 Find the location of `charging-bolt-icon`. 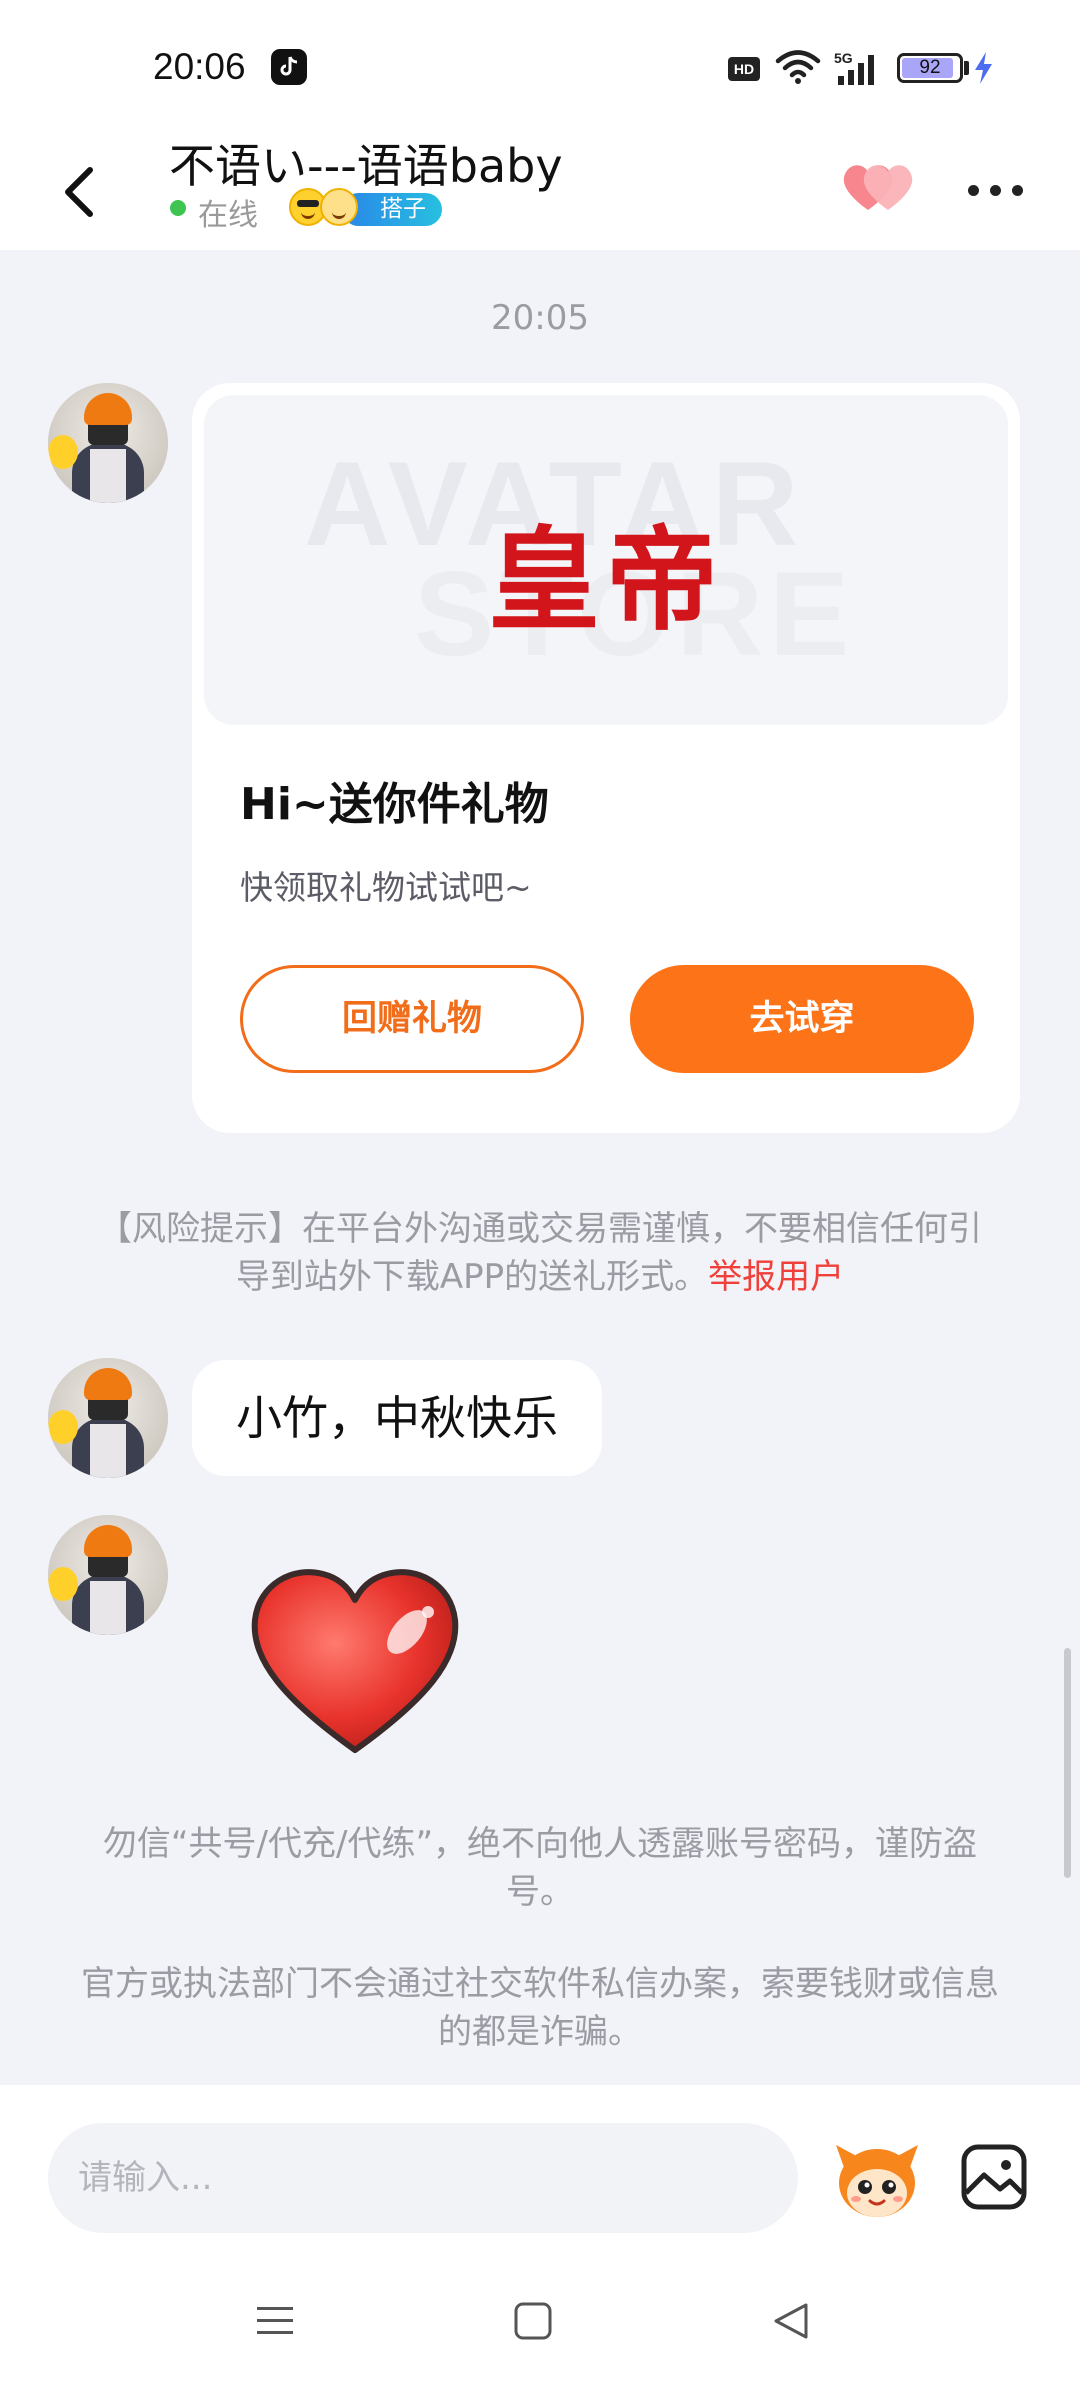

charging-bolt-icon is located at coordinates (983, 68).